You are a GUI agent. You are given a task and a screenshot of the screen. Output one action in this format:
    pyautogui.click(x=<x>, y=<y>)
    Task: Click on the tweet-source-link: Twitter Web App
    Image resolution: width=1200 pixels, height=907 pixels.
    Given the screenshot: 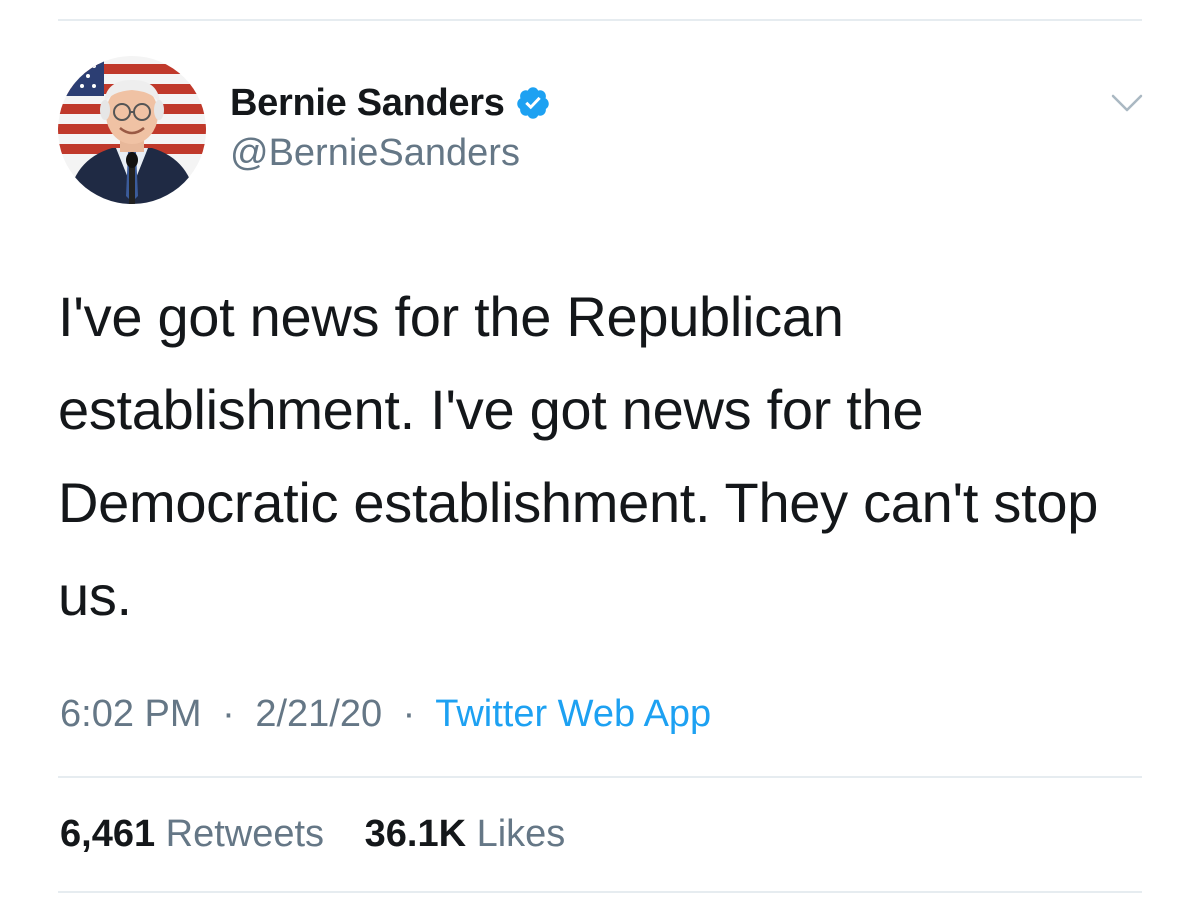 What is the action you would take?
    pyautogui.click(x=573, y=714)
    